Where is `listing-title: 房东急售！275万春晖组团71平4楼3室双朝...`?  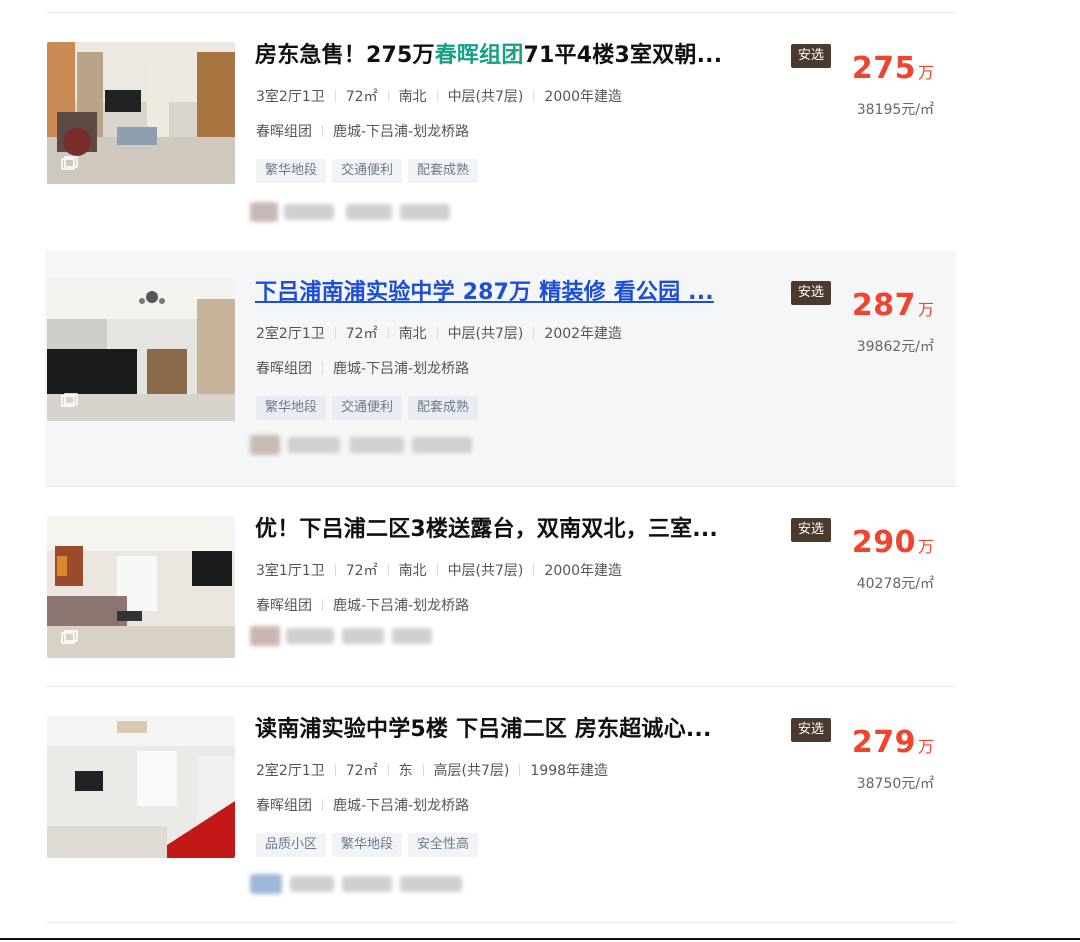 listing-title: 房东急售！275万春晖组团71平4楼3室双朝... is located at coordinates (515, 56).